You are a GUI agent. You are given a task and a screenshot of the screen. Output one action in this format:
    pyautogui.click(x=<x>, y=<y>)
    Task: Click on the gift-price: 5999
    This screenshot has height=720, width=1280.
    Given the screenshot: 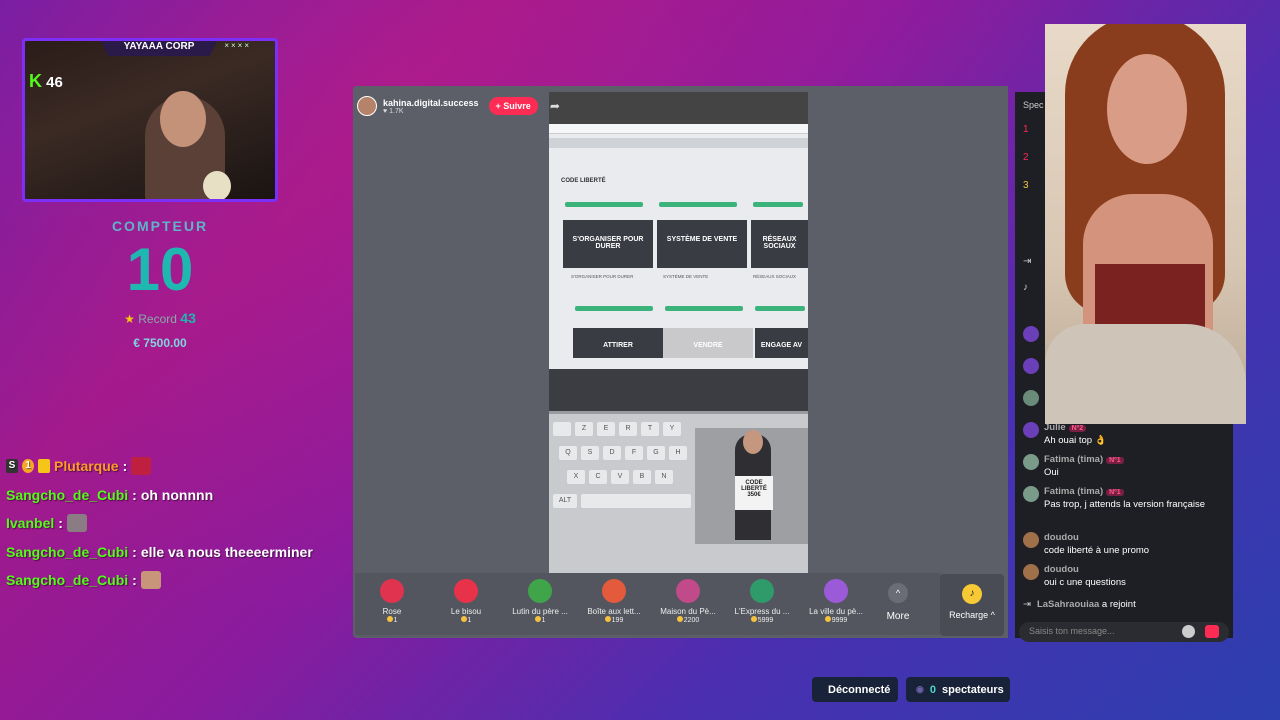 What is the action you would take?
    pyautogui.click(x=762, y=620)
    